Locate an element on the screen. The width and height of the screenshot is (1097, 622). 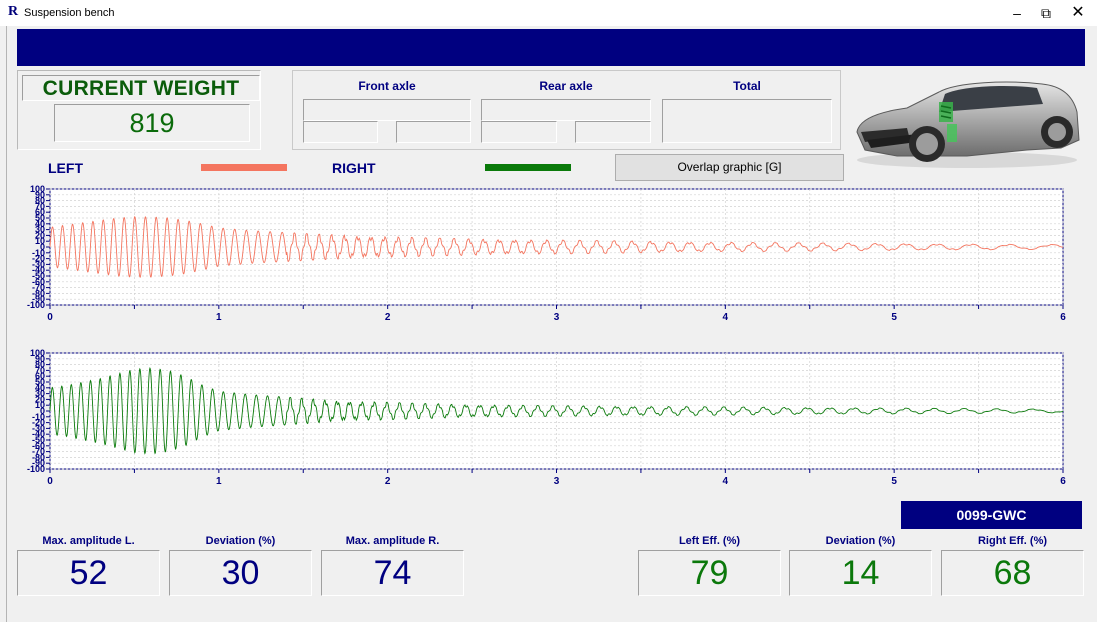
right-eff-value: 68 is located at coordinates (1012, 573).